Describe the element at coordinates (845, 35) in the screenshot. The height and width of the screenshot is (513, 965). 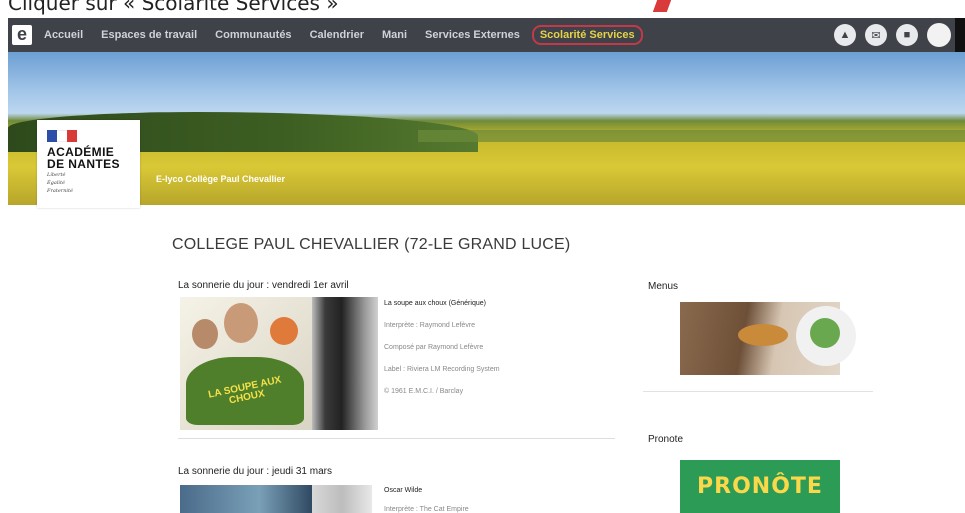
I see `bell-icon: ▲` at that location.